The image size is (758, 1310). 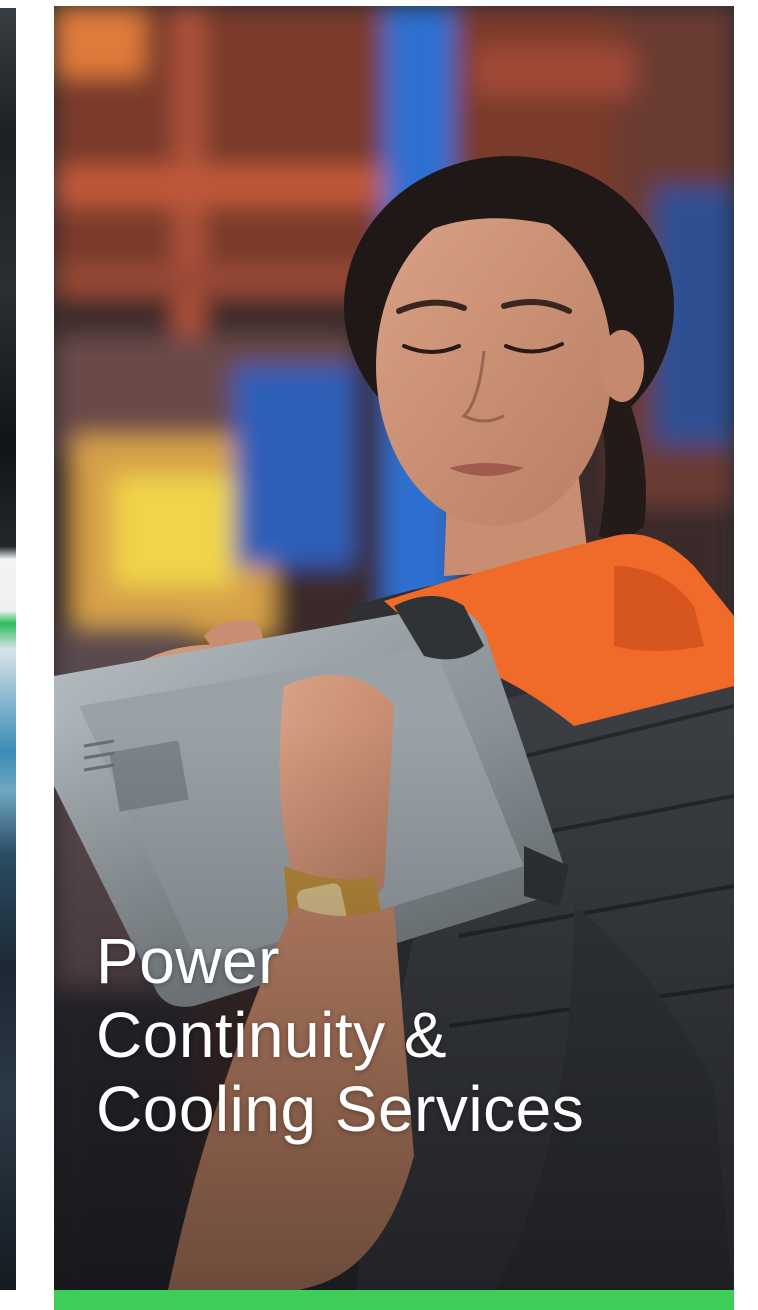 What do you see at coordinates (272, 1035) in the screenshot?
I see `tile-title-line: Continuity &` at bounding box center [272, 1035].